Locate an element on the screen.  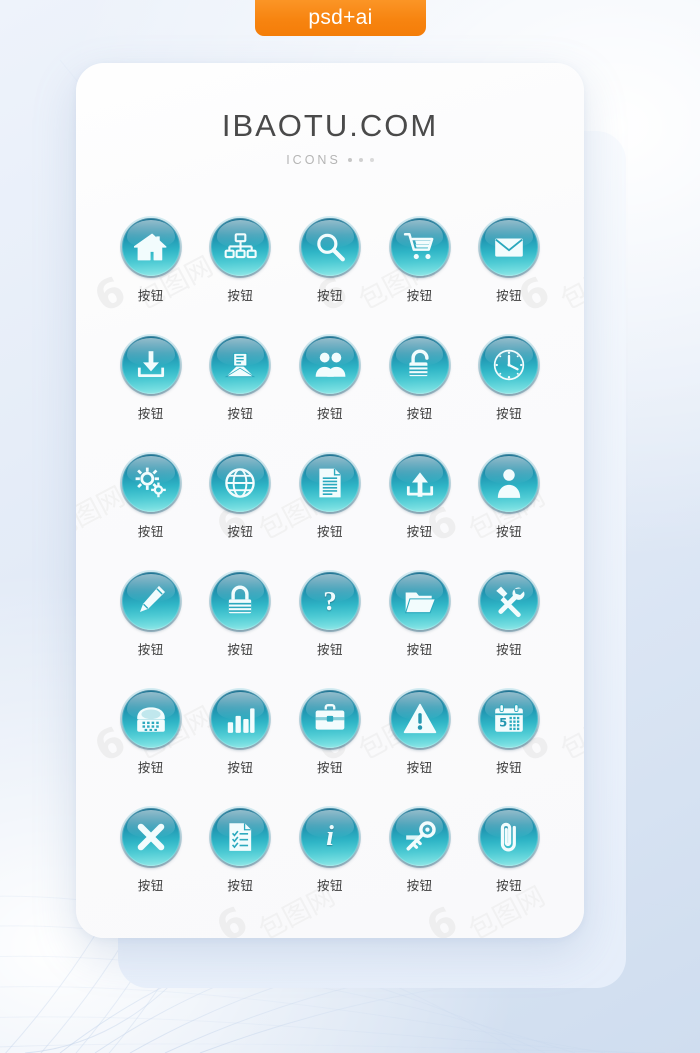
upload-icon is located at coordinates (420, 483).